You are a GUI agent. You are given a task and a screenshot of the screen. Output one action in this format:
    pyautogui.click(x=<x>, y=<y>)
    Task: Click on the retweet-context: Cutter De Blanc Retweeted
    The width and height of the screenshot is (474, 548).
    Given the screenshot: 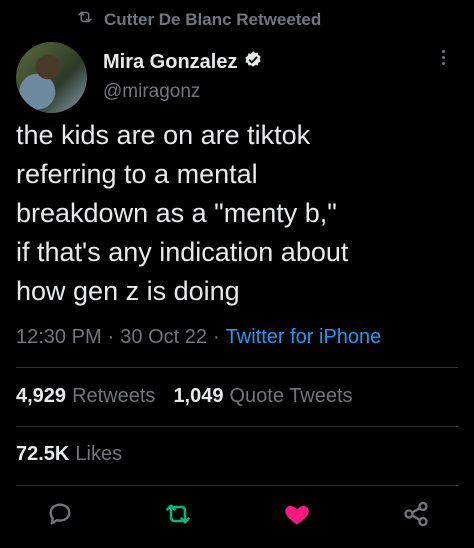 What is the action you would take?
    pyautogui.click(x=198, y=19)
    